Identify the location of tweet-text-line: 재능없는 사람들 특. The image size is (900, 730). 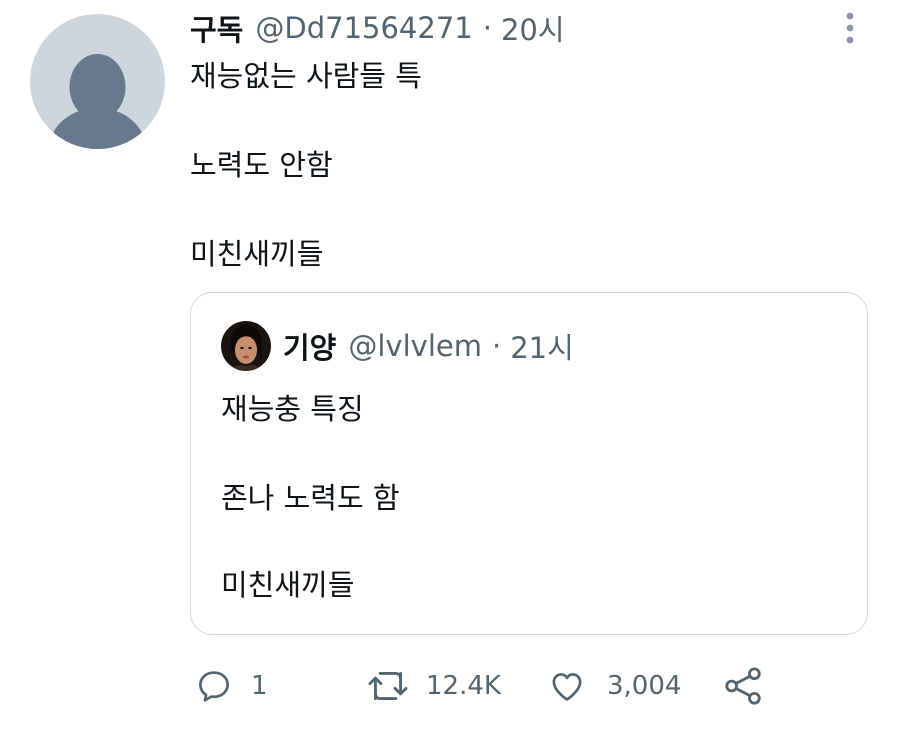
(306, 76).